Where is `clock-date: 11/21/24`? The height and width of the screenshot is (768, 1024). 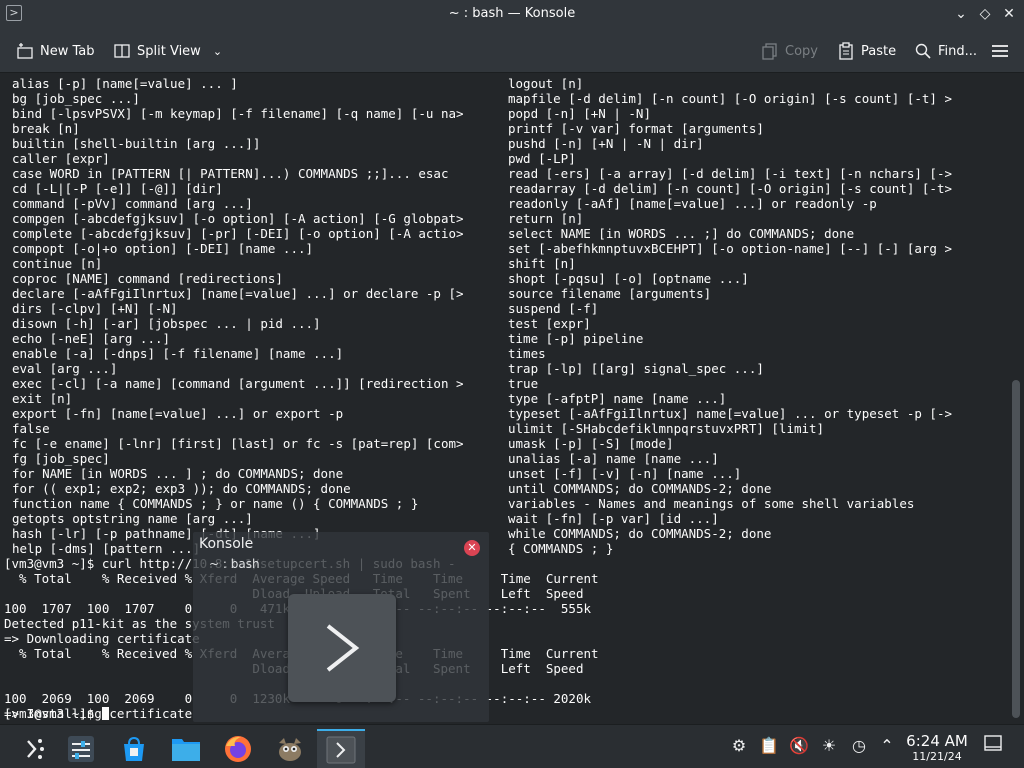
clock-date: 11/21/24 is located at coordinates (937, 756).